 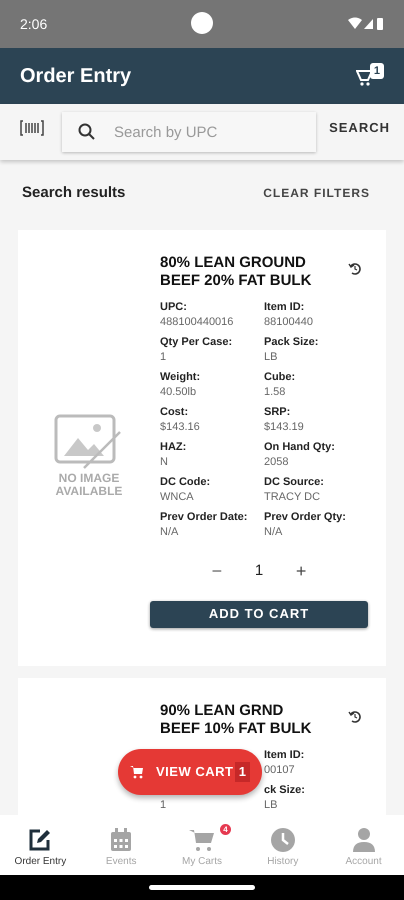 What do you see at coordinates (275, 392) in the screenshot?
I see `field-value: 1.58` at bounding box center [275, 392].